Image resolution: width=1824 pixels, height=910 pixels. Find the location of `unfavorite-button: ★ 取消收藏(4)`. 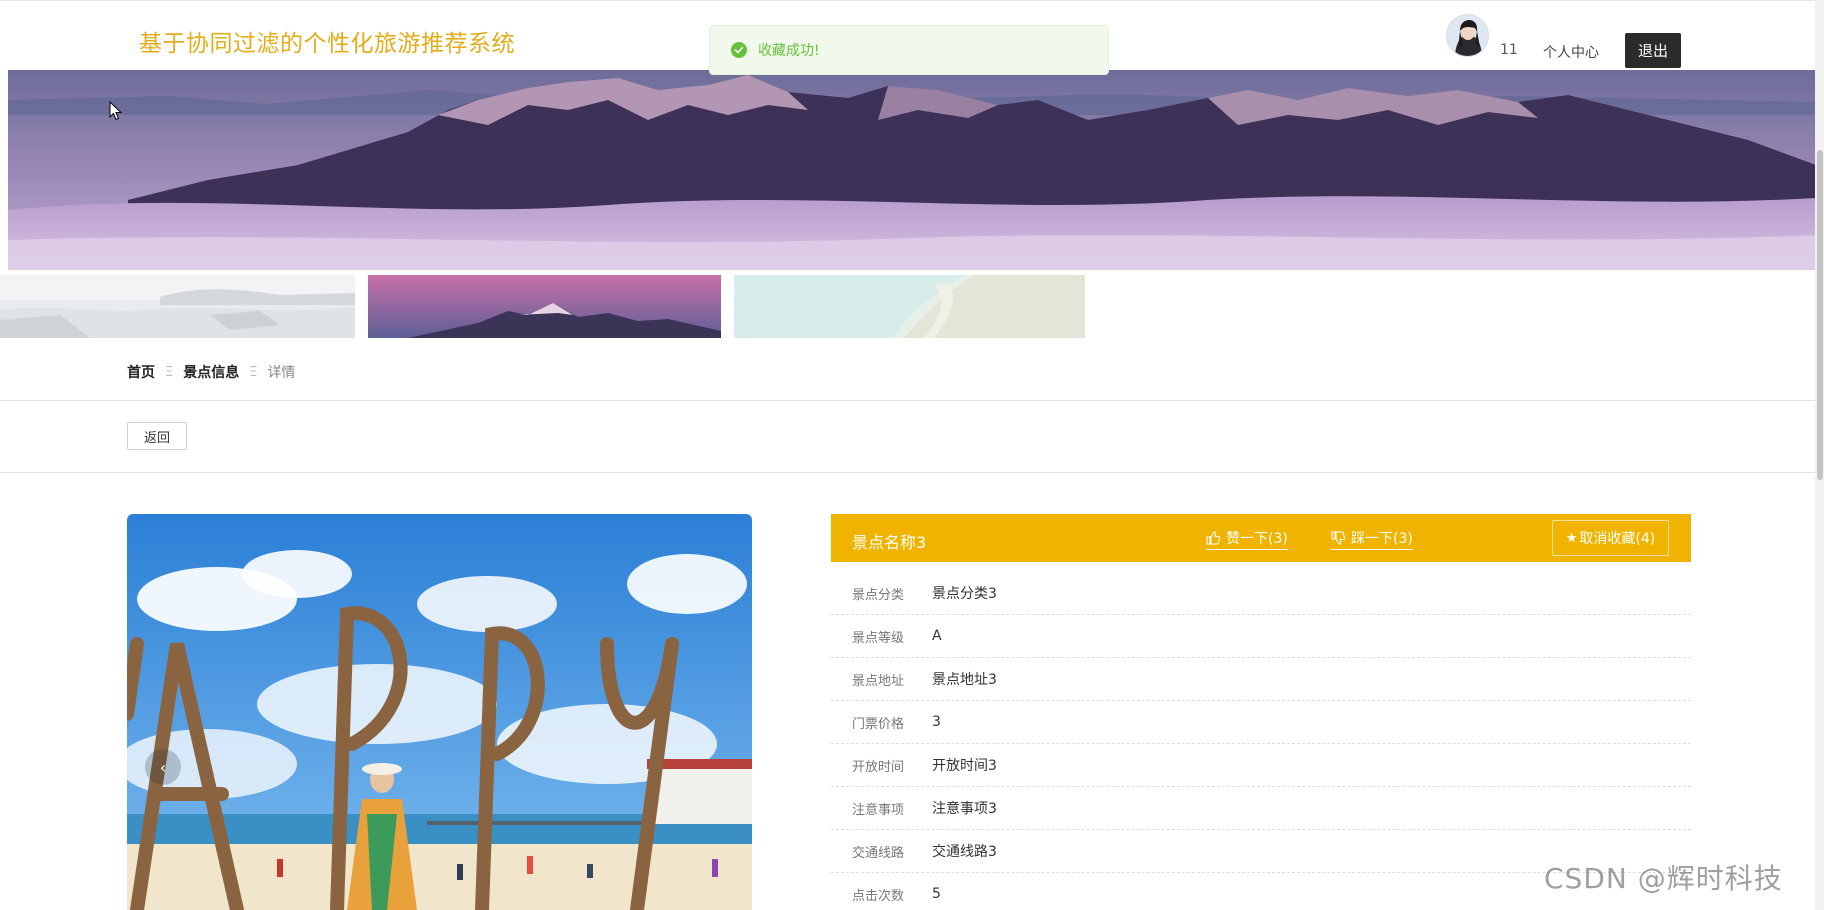

unfavorite-button: ★ 取消收藏(4) is located at coordinates (1610, 538).